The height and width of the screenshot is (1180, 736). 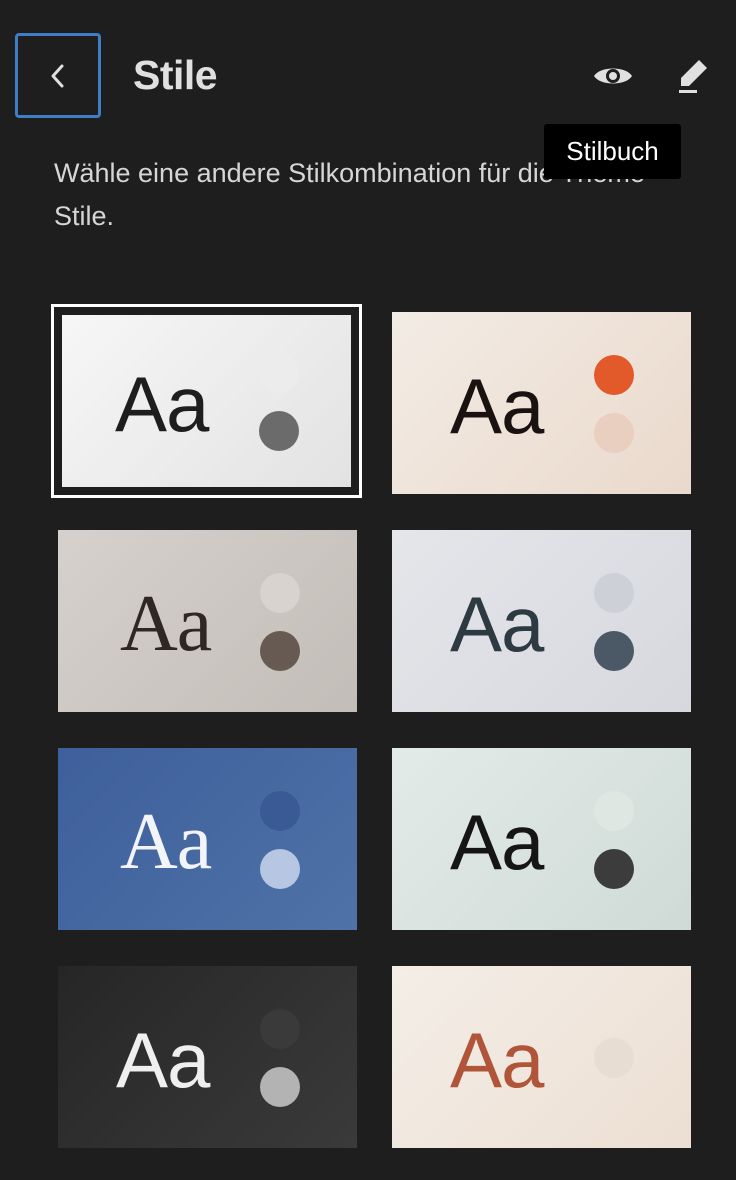 I want to click on edit-styles-button, so click(x=693, y=76).